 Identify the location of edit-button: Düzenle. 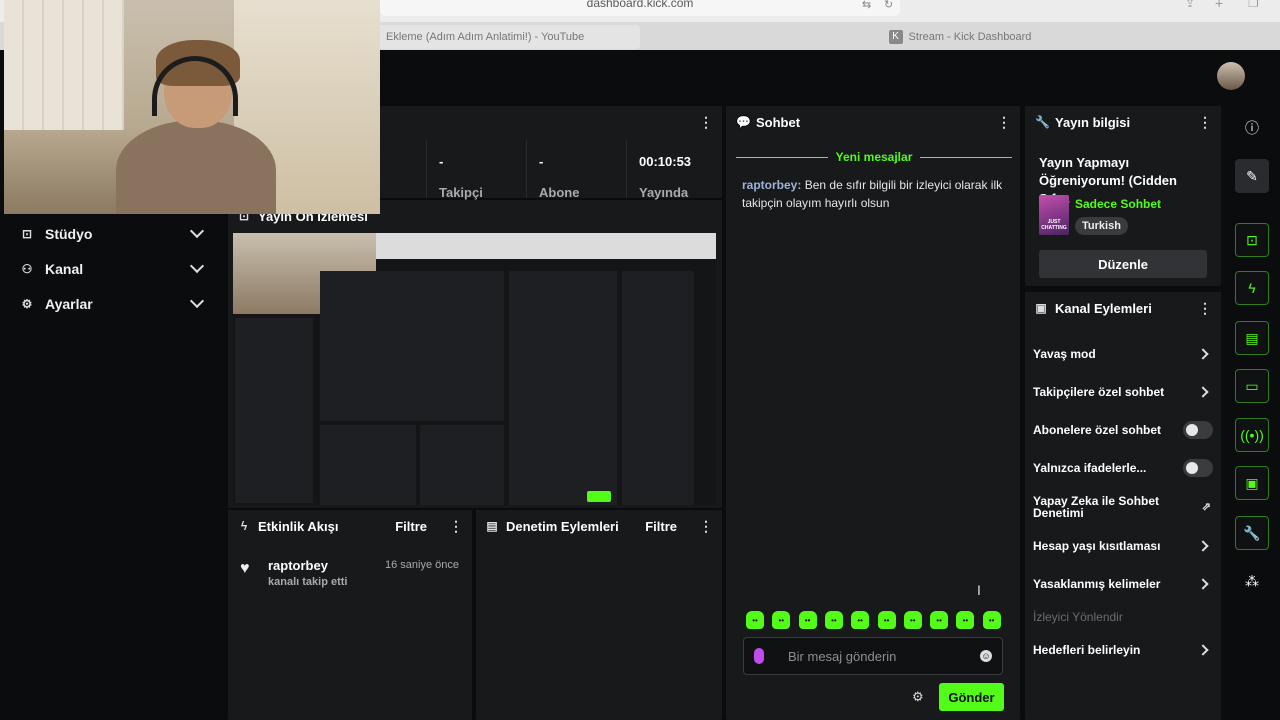
(1123, 264).